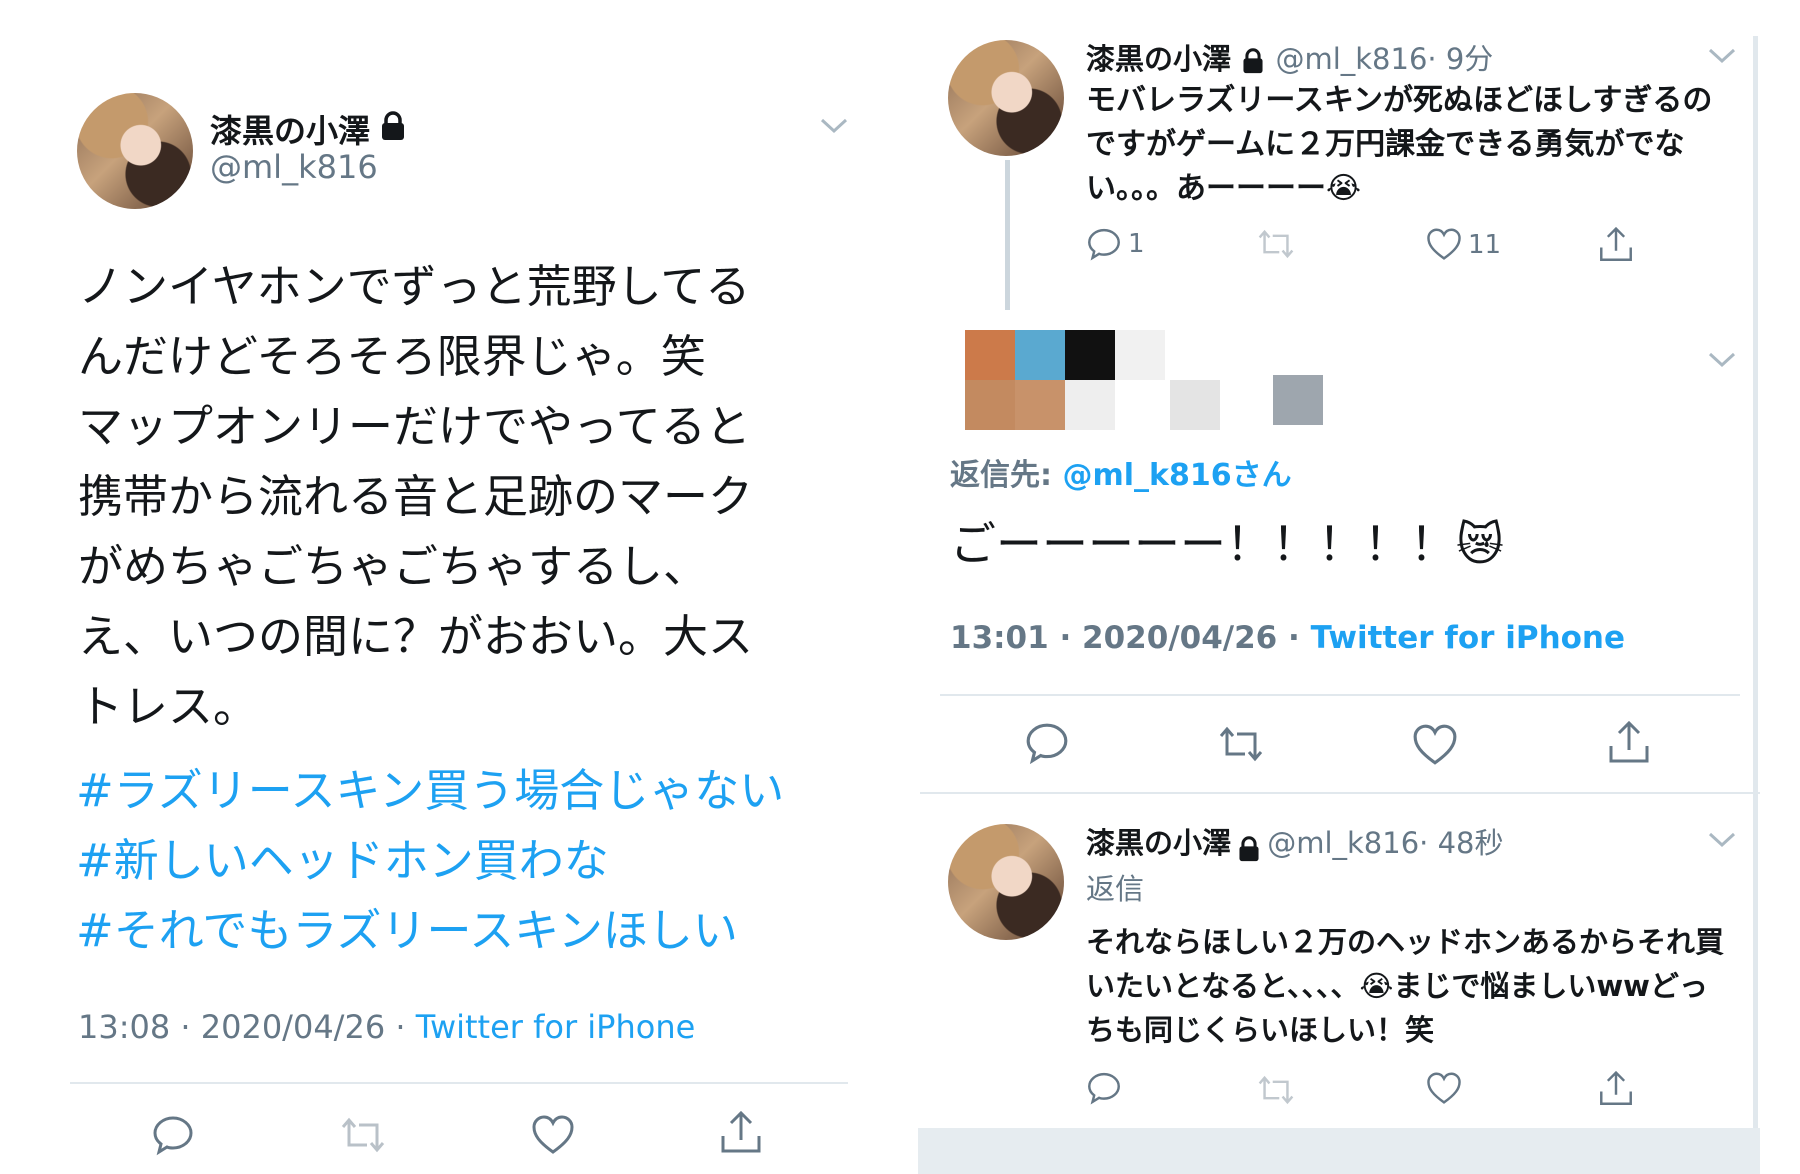  What do you see at coordinates (1006, 475) in the screenshot?
I see `reply-prefix: 返信先:` at bounding box center [1006, 475].